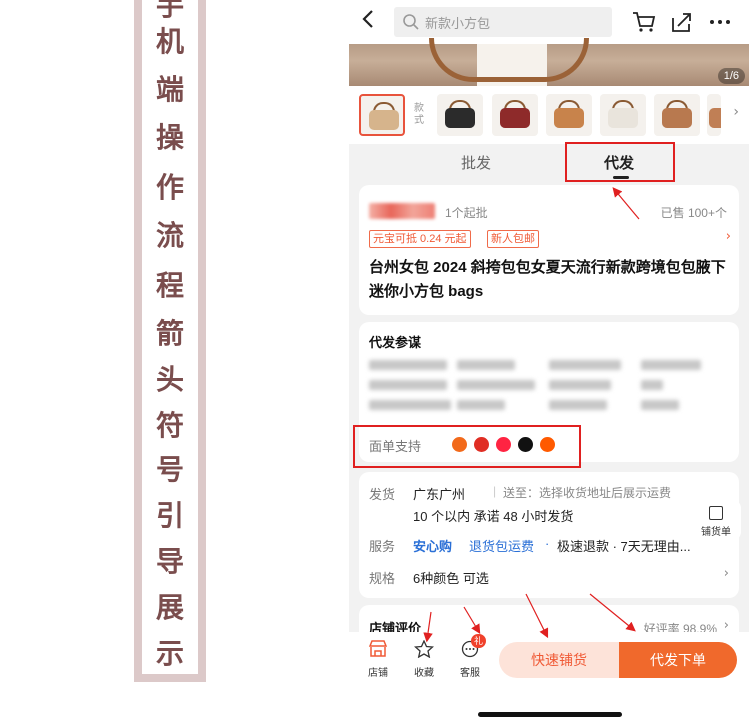 This screenshot has height=723, width=749. What do you see at coordinates (470, 656) in the screenshot?
I see `customer-service-button: 礼 客服` at bounding box center [470, 656].